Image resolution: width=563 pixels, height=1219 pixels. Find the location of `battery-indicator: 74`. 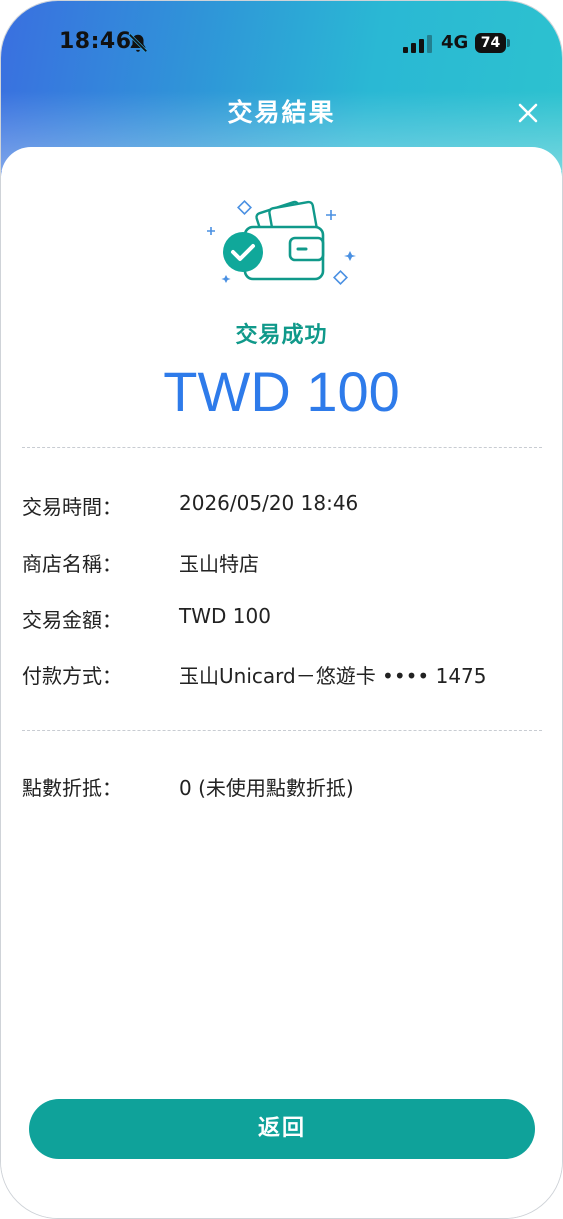

battery-indicator: 74 is located at coordinates (492, 43).